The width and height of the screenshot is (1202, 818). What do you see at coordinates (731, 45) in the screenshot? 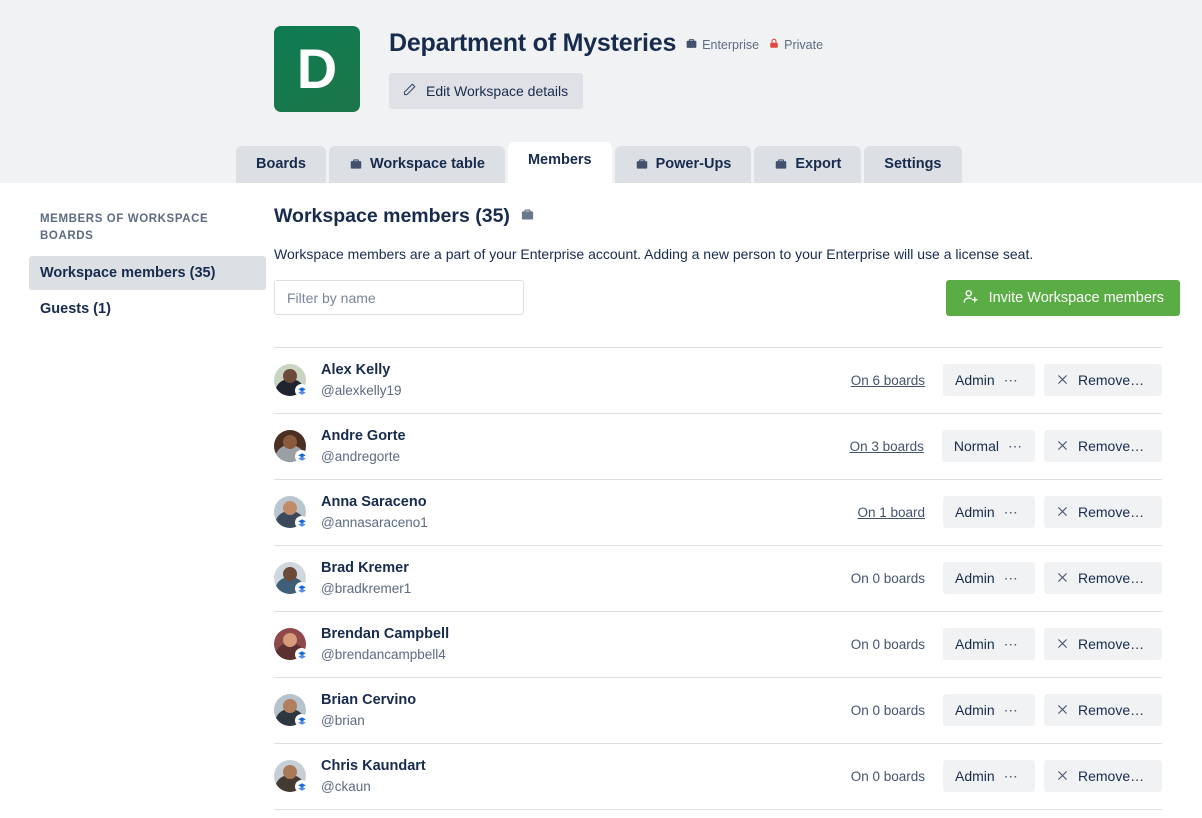
I see `enterprise-badge-label: Enterprise` at bounding box center [731, 45].